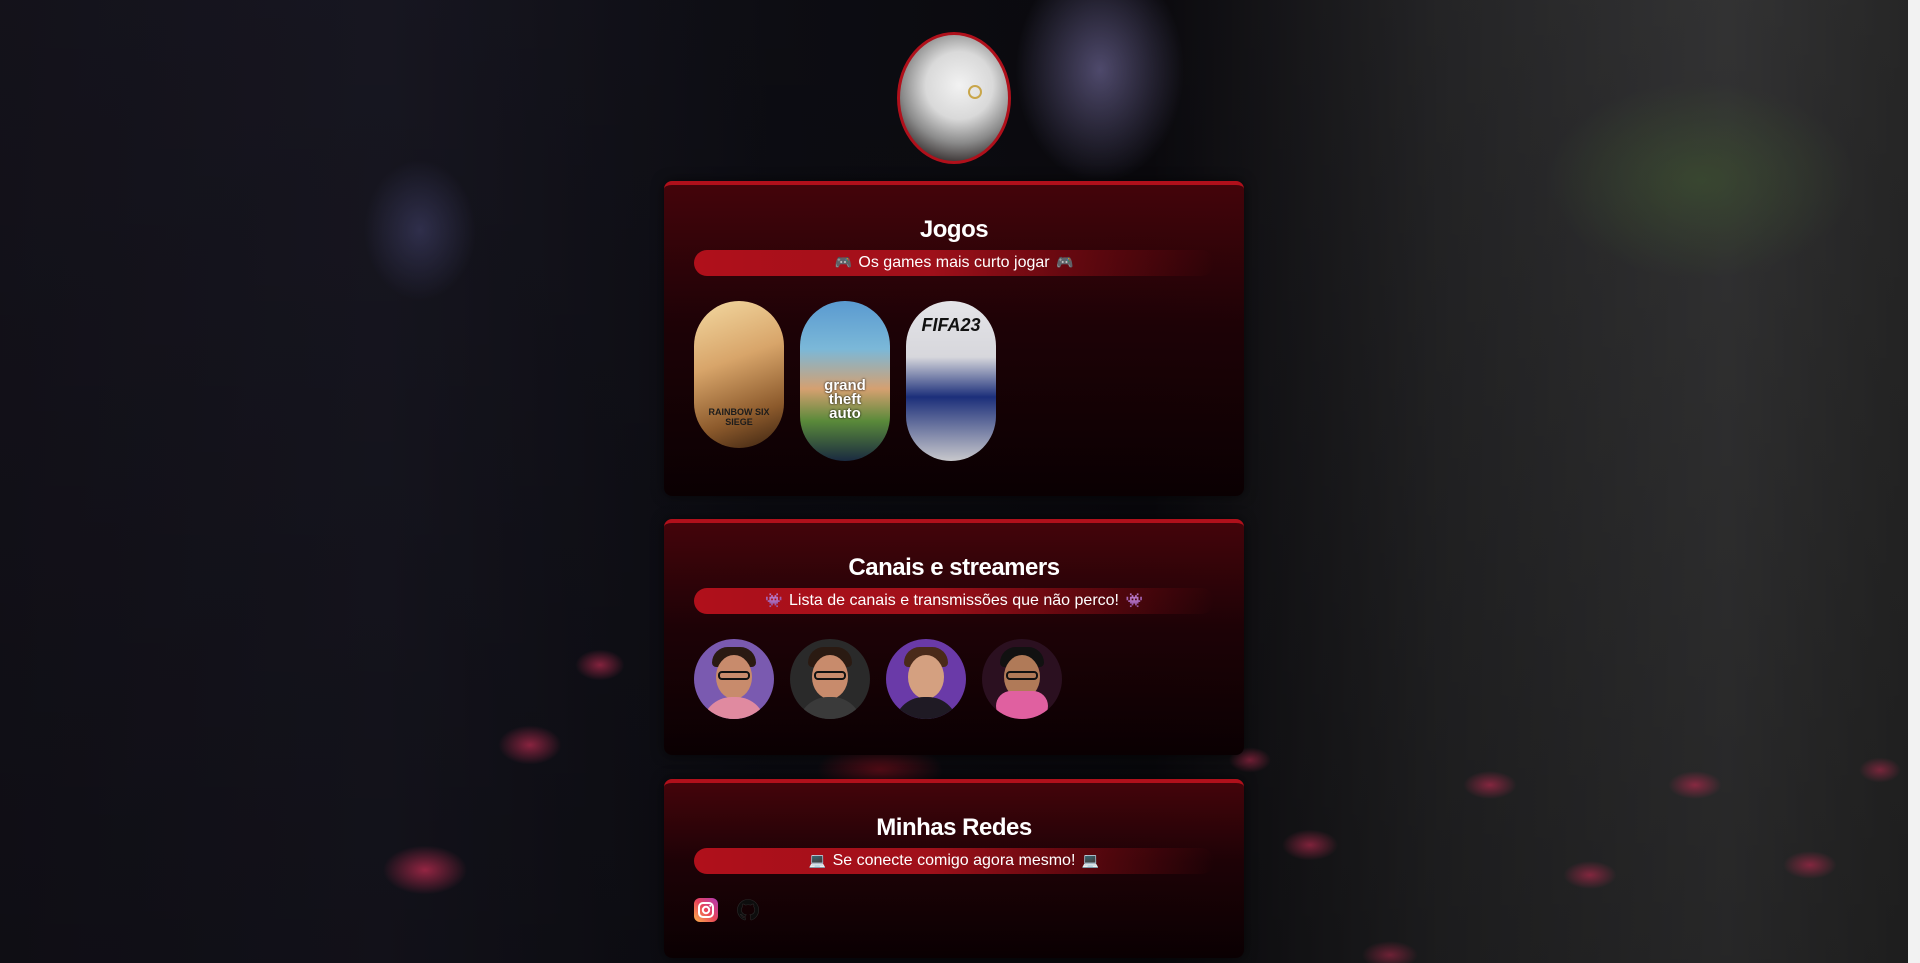  I want to click on game-art-text: grand theft auto, so click(845, 399).